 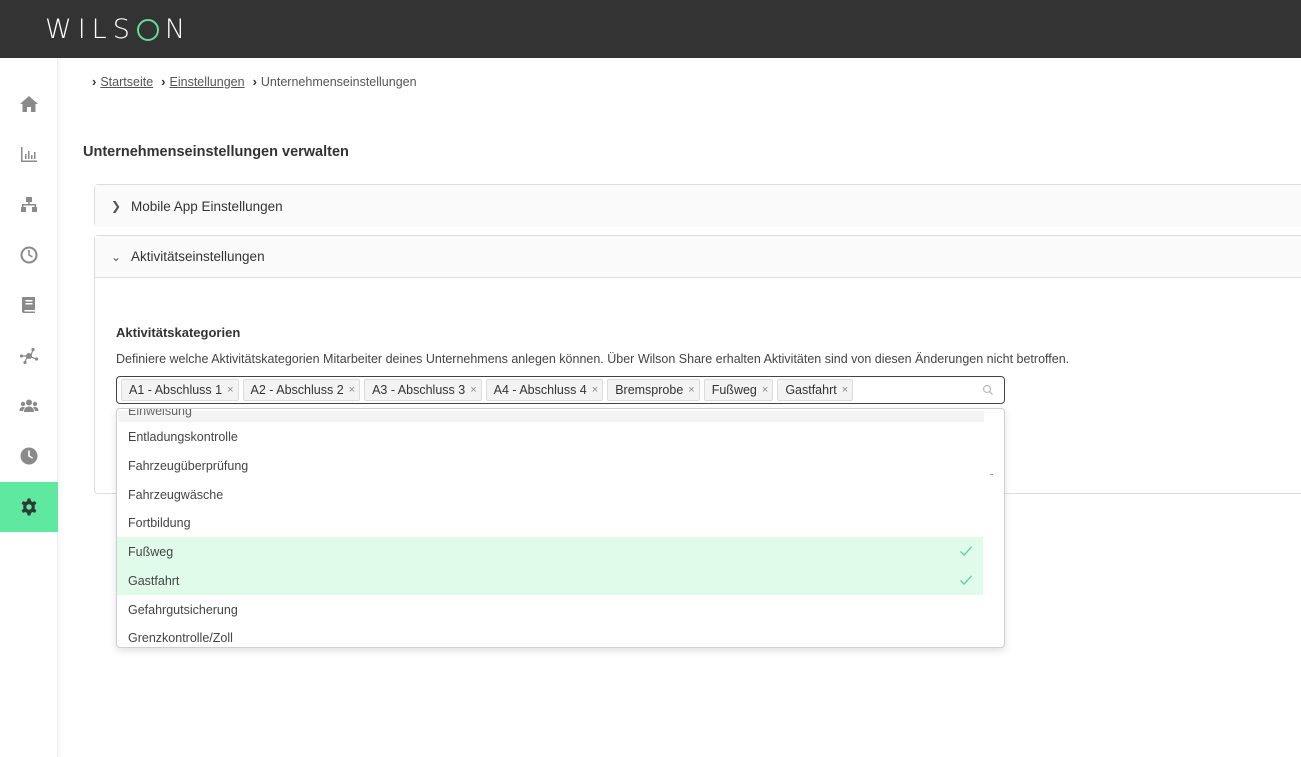 What do you see at coordinates (550, 465) in the screenshot?
I see `dropdown-option: Fahrzeugüberprüfung` at bounding box center [550, 465].